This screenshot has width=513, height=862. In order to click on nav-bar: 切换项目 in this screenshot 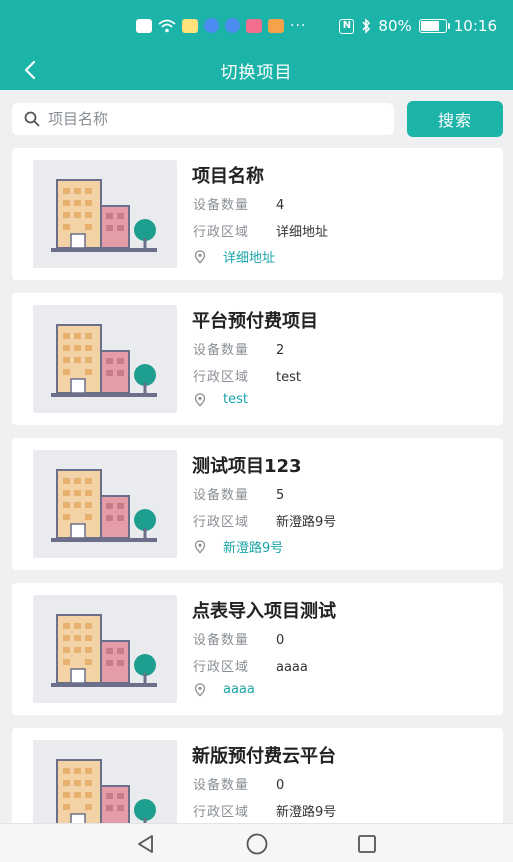, I will do `click(256, 70)`.